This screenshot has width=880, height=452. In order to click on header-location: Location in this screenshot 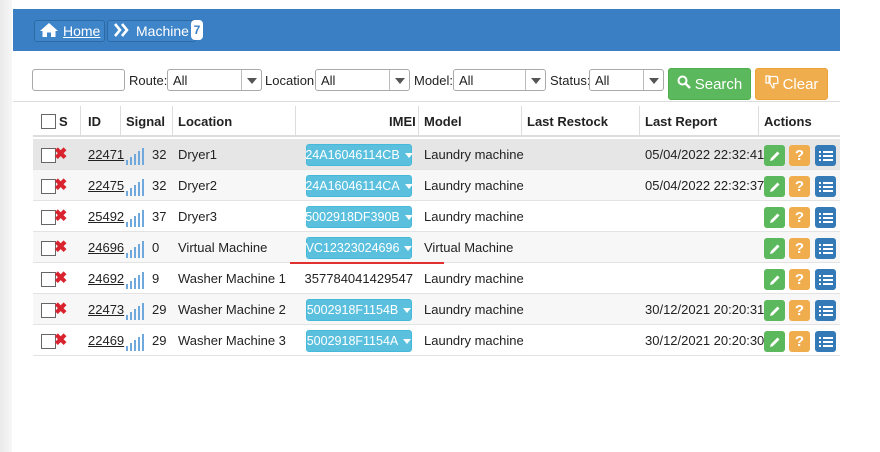, I will do `click(205, 121)`.